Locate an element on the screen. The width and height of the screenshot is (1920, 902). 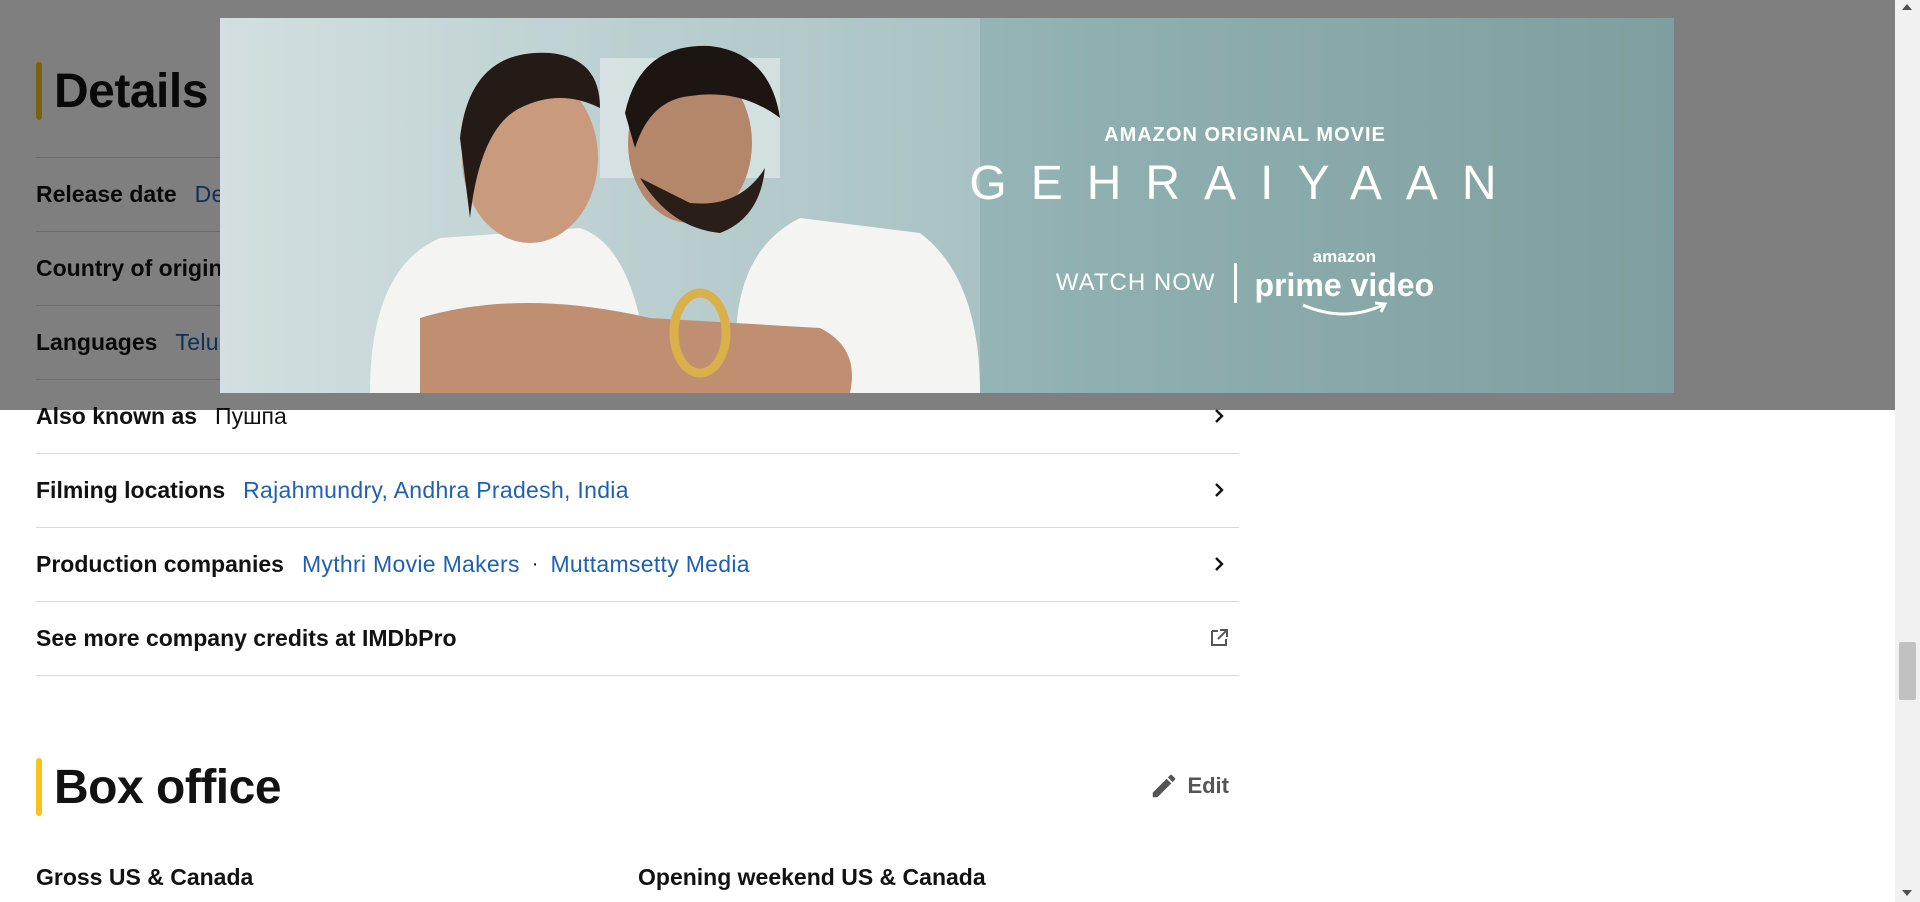
edit-button: Edit is located at coordinates (1189, 786).